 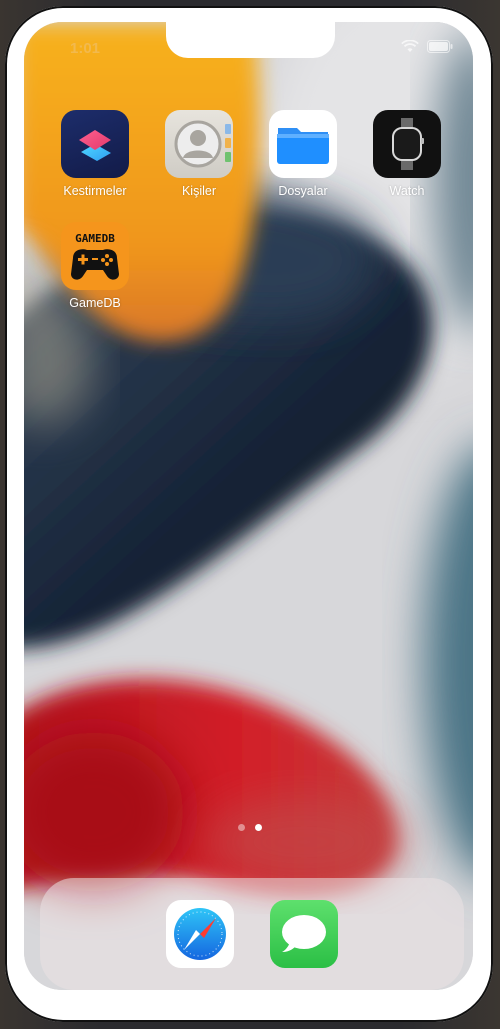 I want to click on app-dosyalar: Dosyalar, so click(x=303, y=154).